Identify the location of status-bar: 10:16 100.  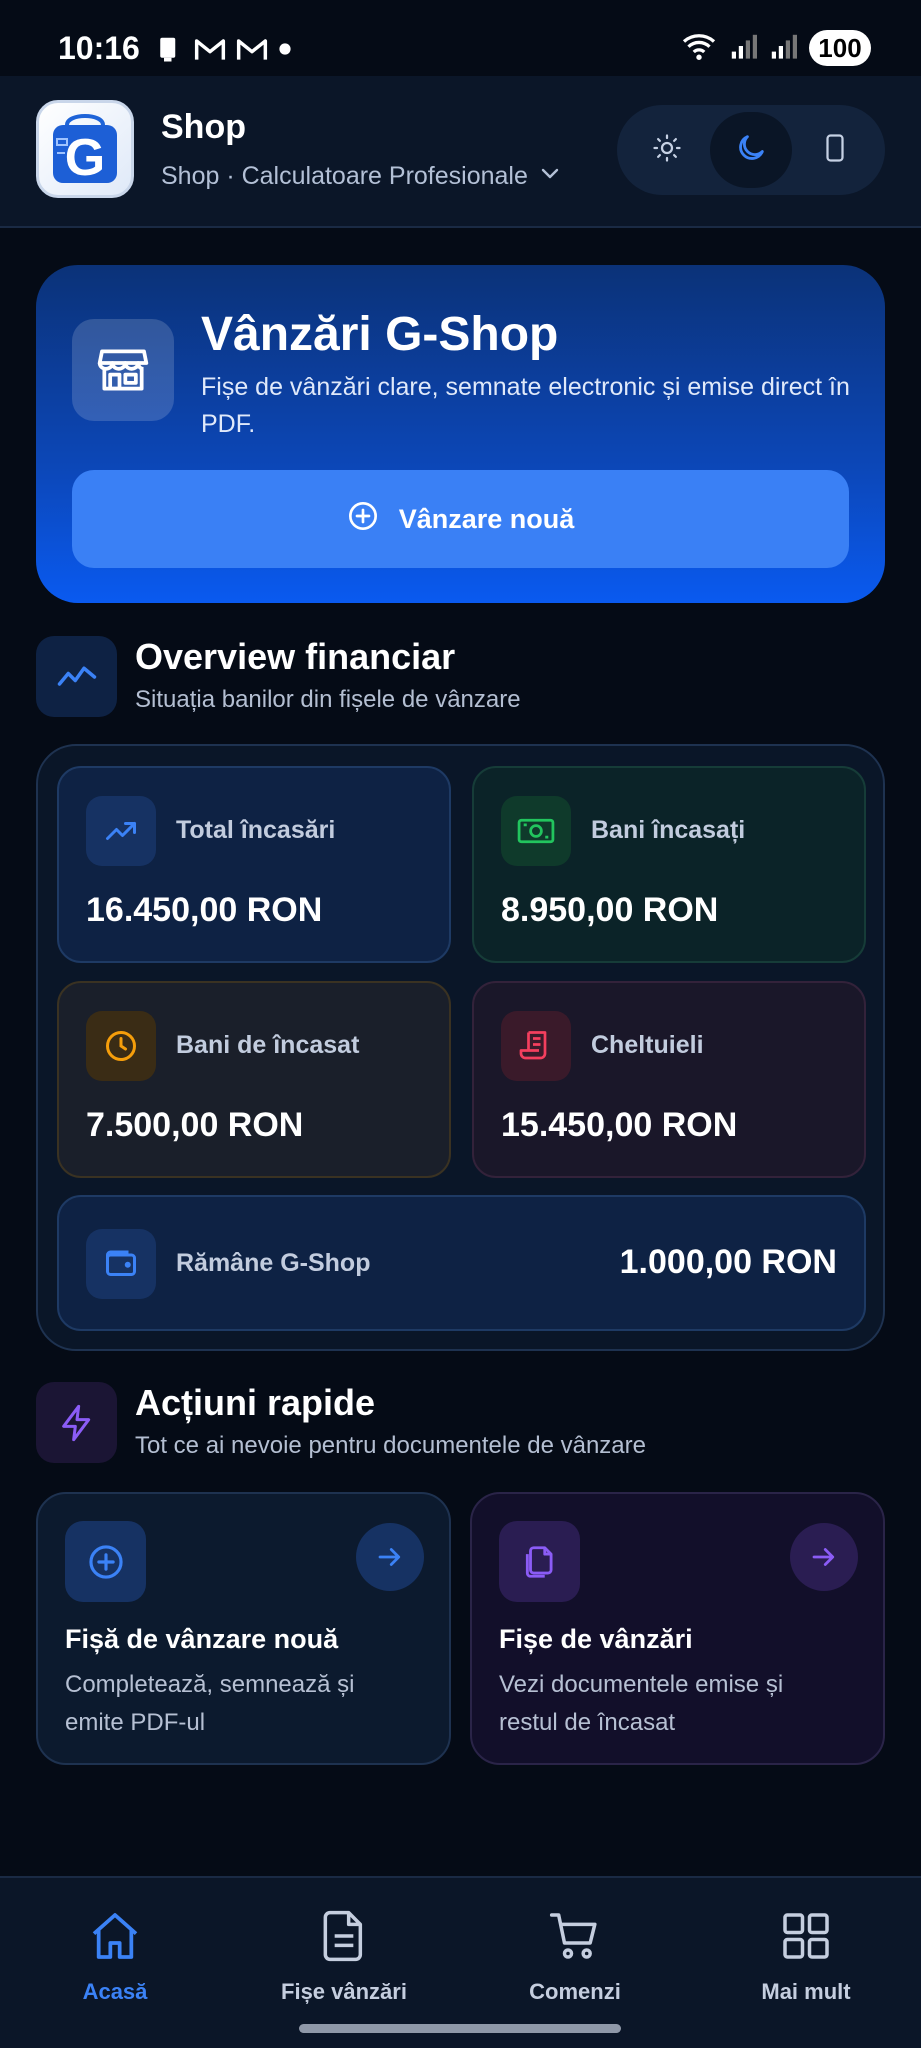
(460, 38).